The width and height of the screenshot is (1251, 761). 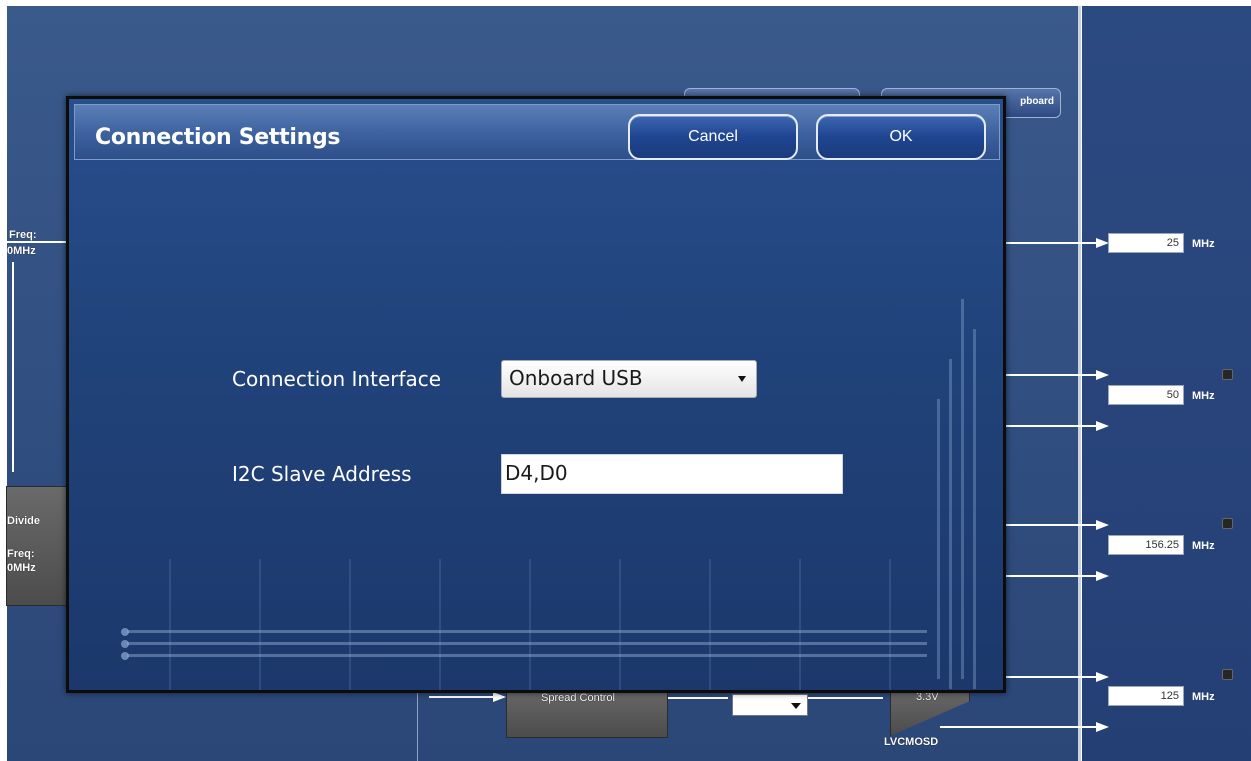 I want to click on output-freq-1: 25, so click(x=1146, y=243).